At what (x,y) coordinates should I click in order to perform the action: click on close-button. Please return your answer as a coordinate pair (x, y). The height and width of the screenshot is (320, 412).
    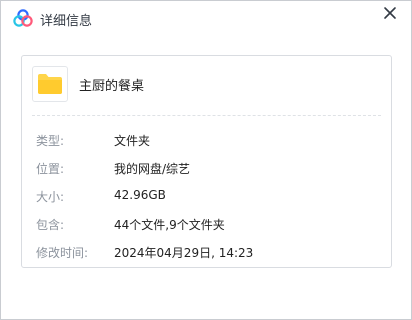
    Looking at the image, I should click on (390, 13).